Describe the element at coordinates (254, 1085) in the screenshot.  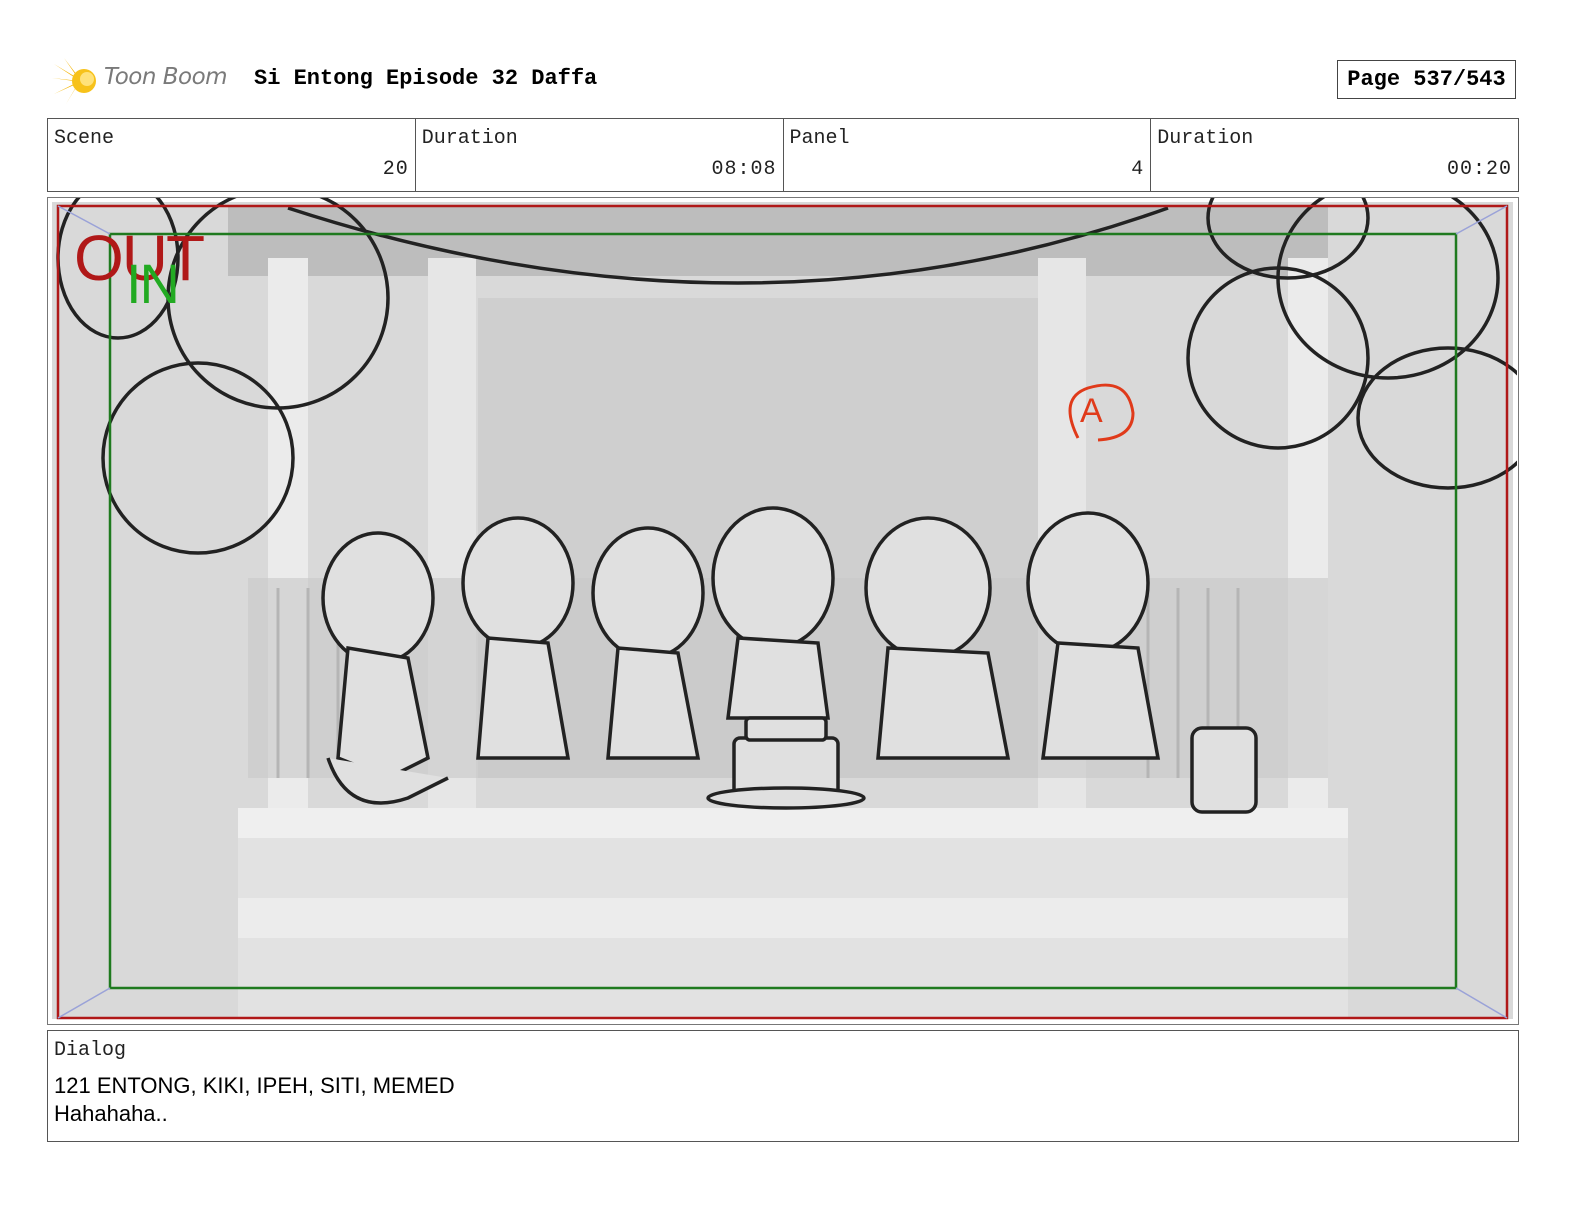
I see `dialog-line: 121 ENTONG, KIKI, IPEH, SITI, MEMED` at that location.